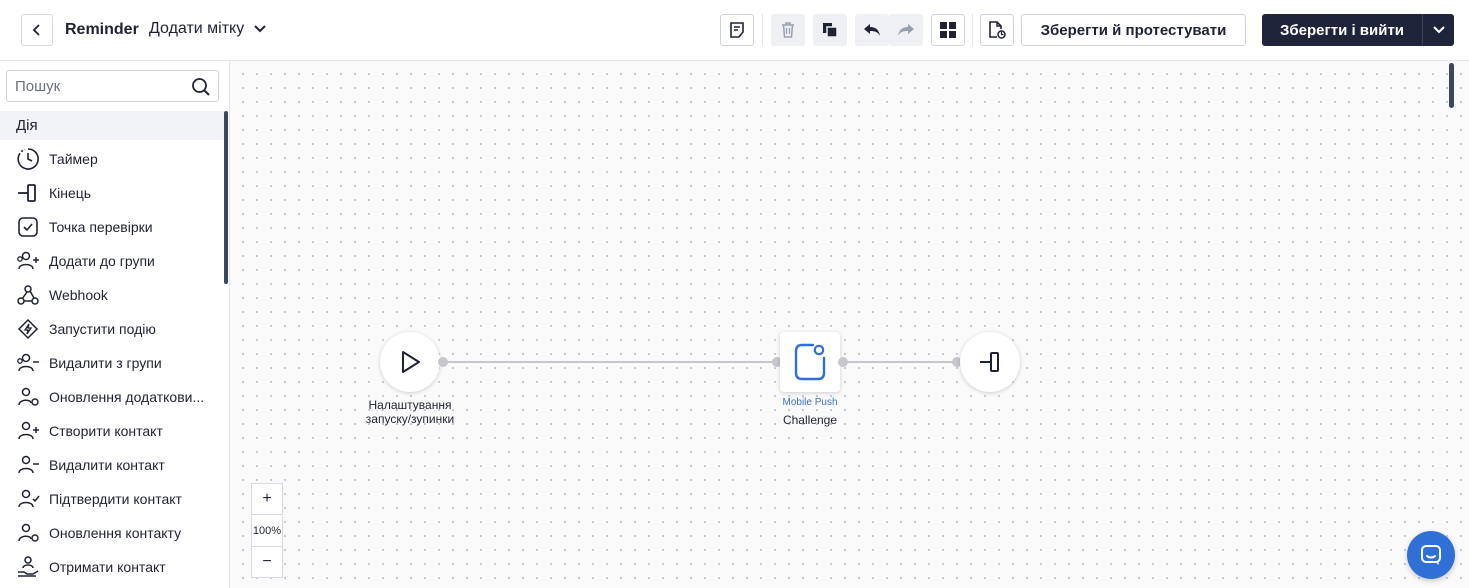  I want to click on timer-icon, so click(28, 159).